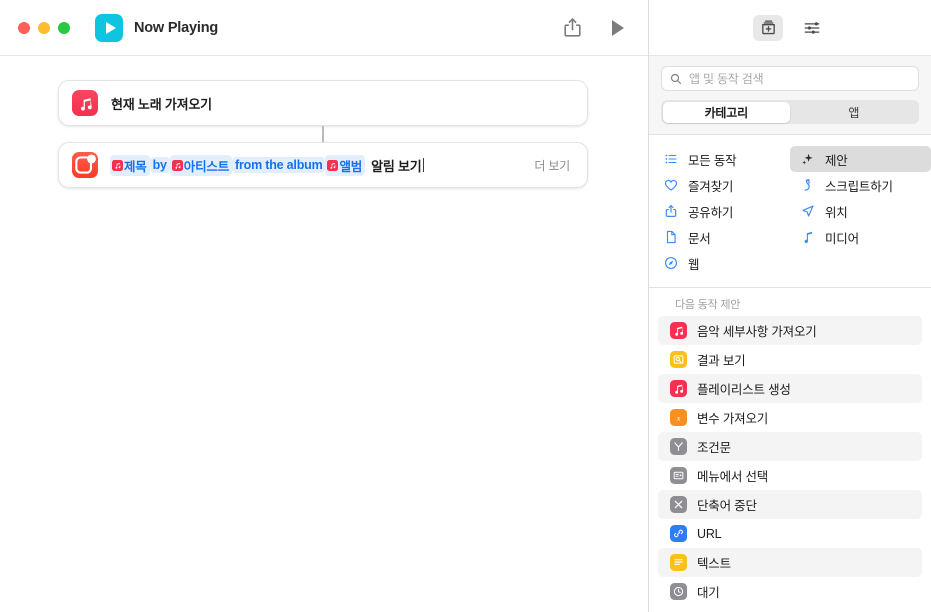  Describe the element at coordinates (790, 533) in the screenshot. I see `list-item: URL` at that location.